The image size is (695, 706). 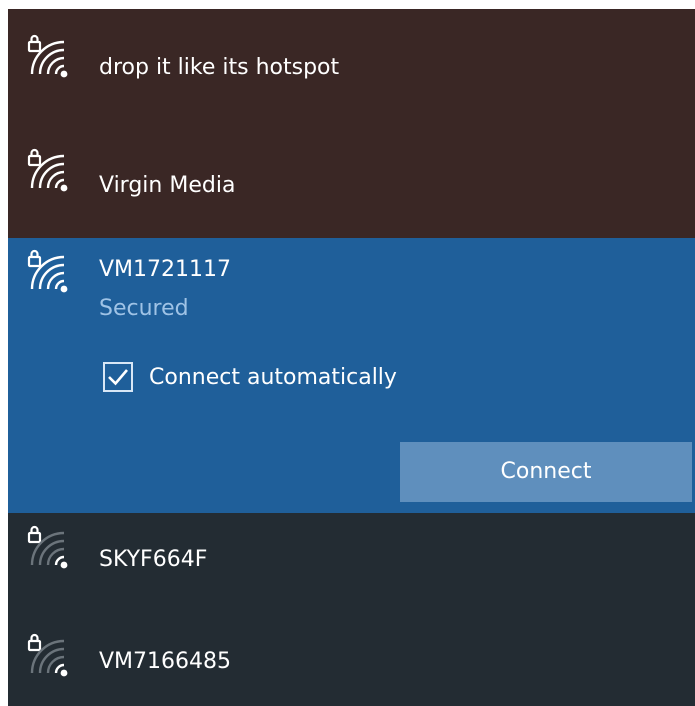 I want to click on network-item-skyf664f: SKYF664F, so click(x=351, y=561).